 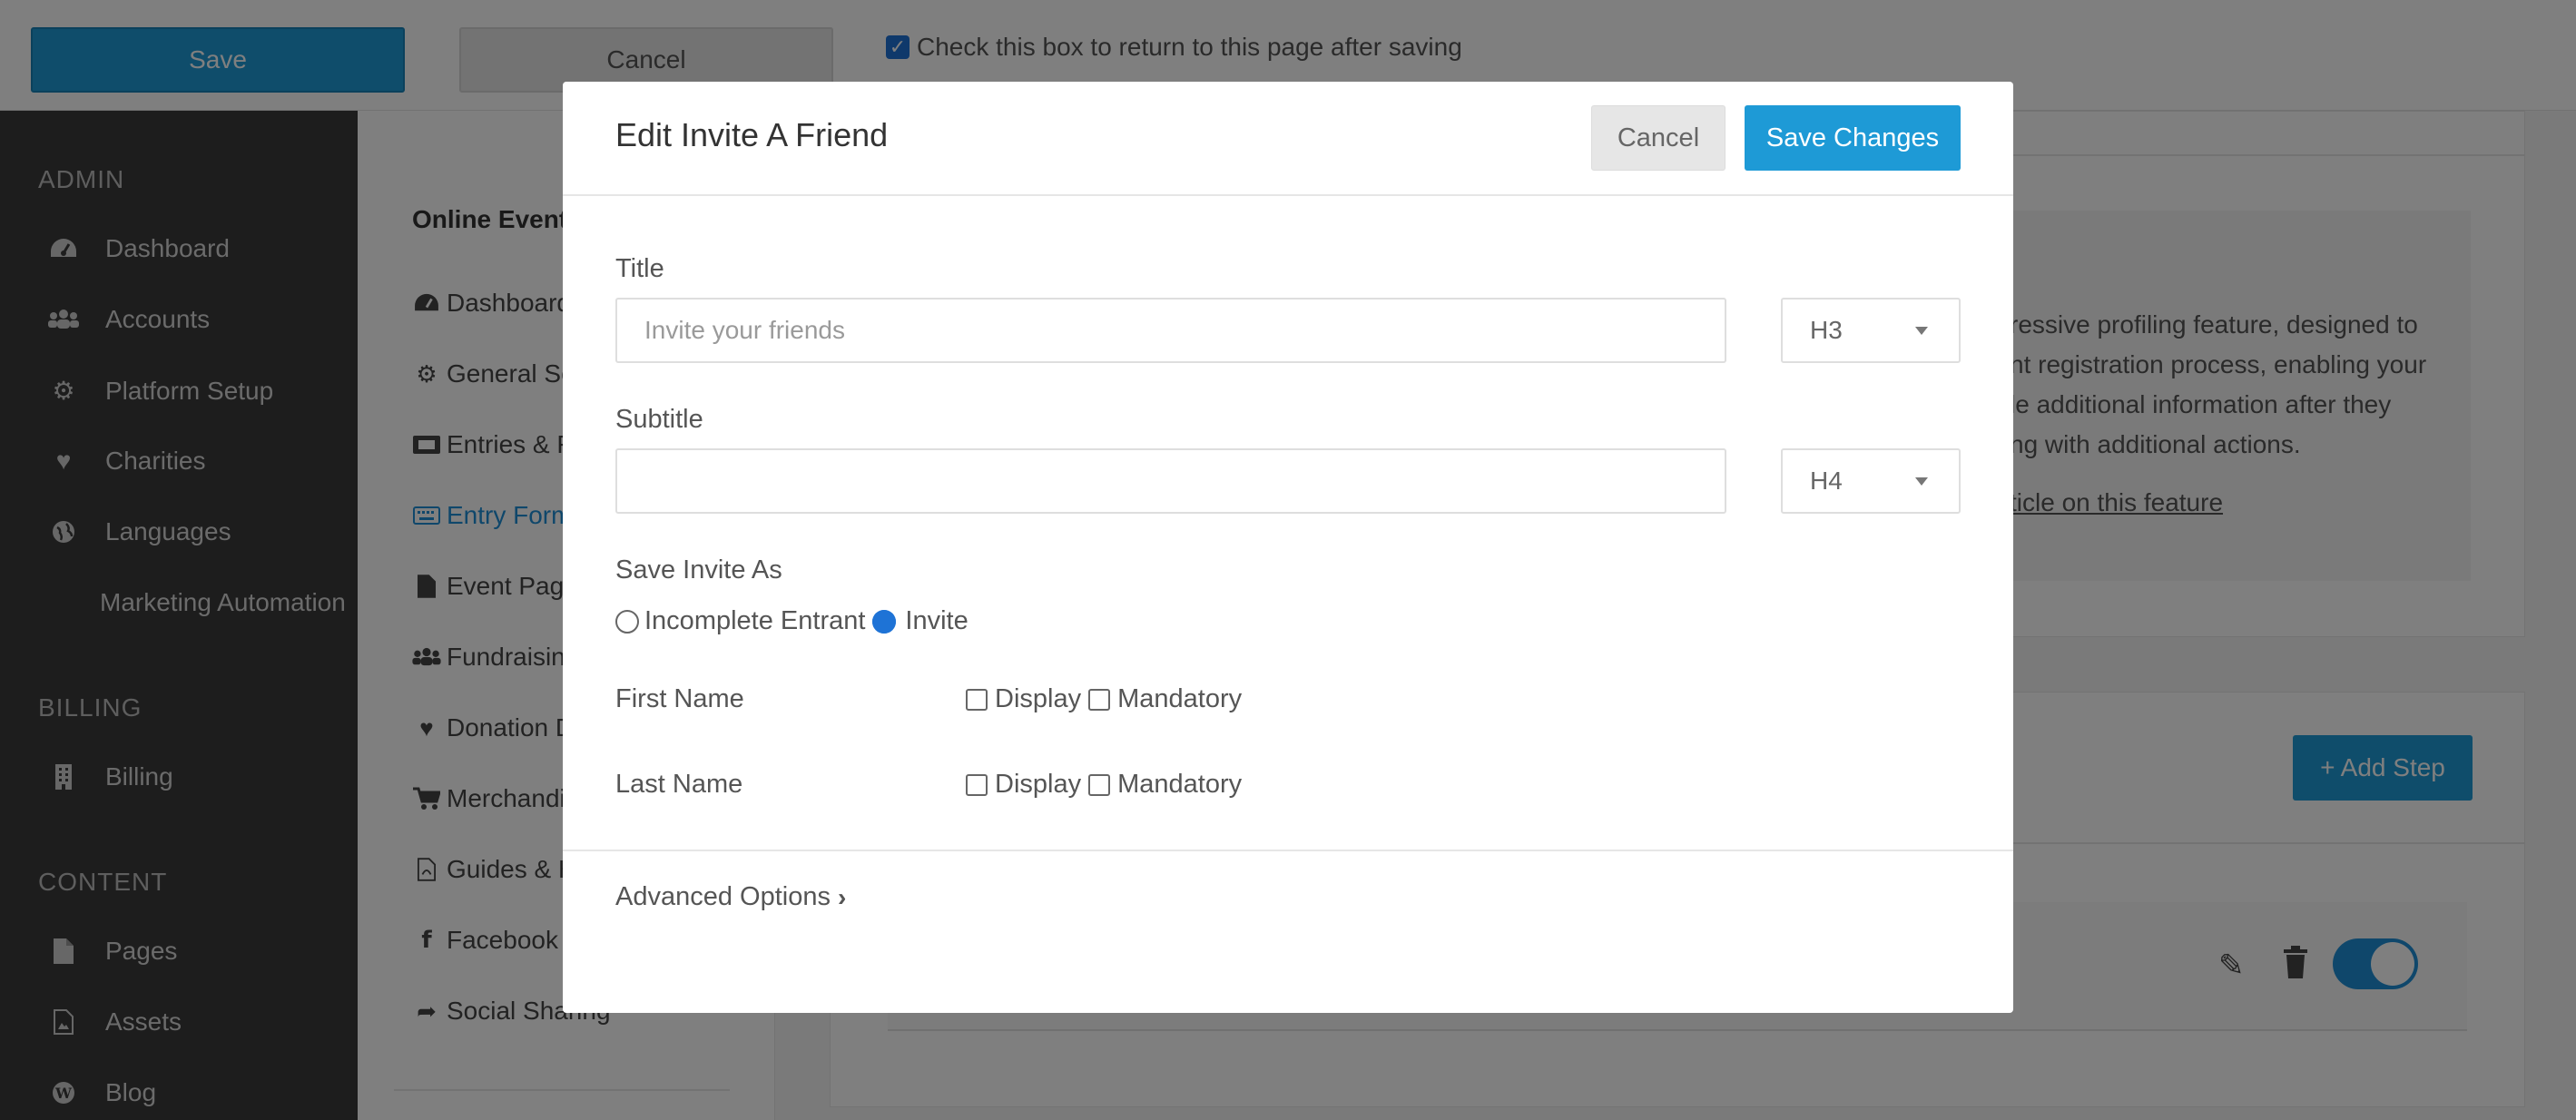 What do you see at coordinates (755, 620) in the screenshot?
I see `incomplete-entrant-label: Incomplete Entrant` at bounding box center [755, 620].